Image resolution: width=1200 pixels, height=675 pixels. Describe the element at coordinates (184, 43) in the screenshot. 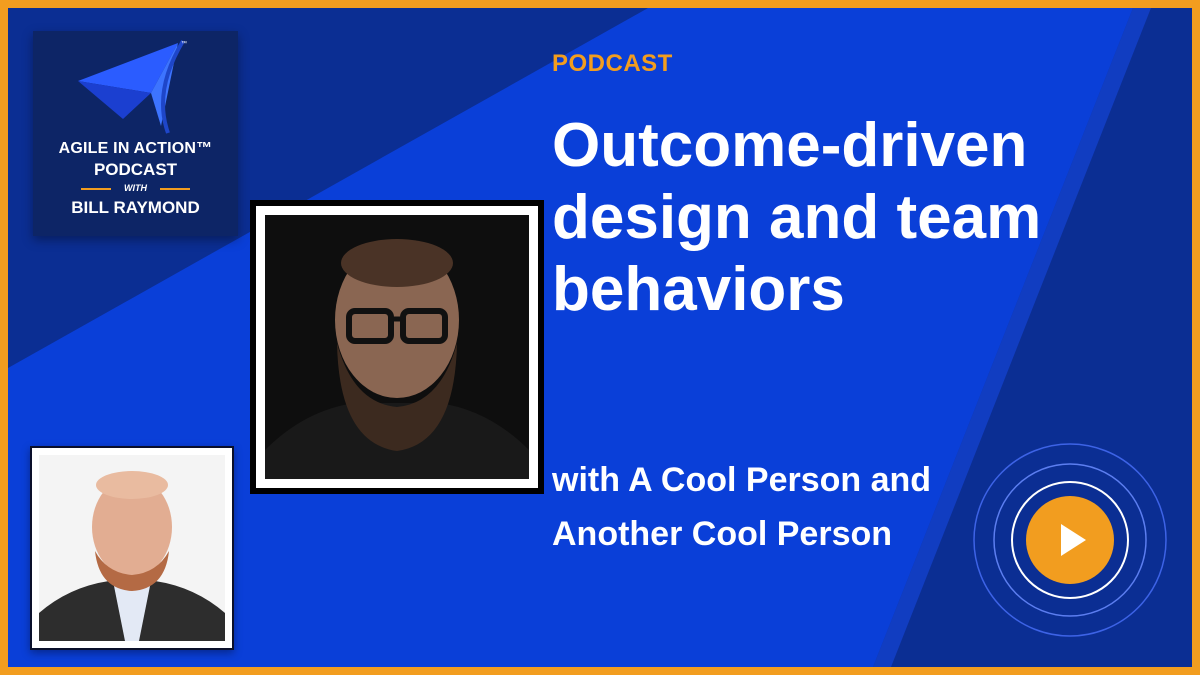

I see `logo-tm-mark: ™` at that location.